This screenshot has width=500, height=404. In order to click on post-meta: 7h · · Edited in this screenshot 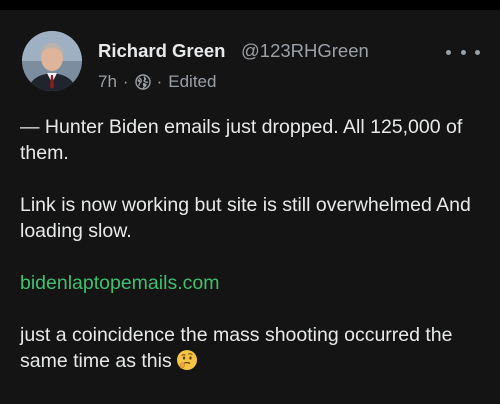, I will do `click(157, 82)`.